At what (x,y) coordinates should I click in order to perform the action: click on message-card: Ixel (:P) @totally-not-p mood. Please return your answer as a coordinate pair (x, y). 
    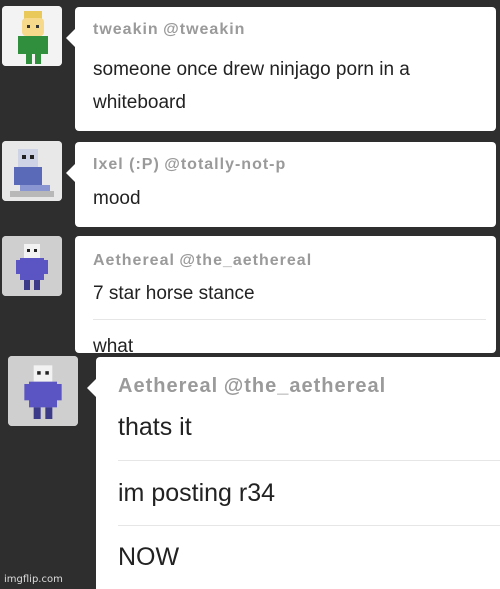
    Looking at the image, I should click on (281, 184).